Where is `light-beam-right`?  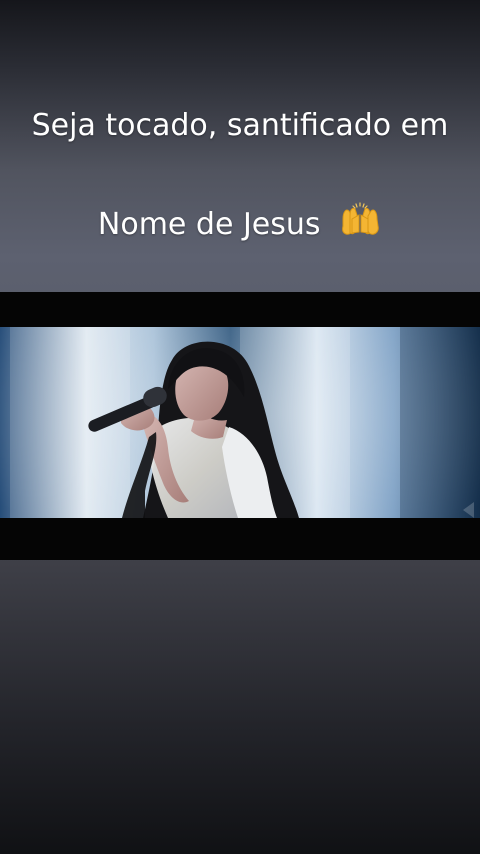
light-beam-right is located at coordinates (440, 422).